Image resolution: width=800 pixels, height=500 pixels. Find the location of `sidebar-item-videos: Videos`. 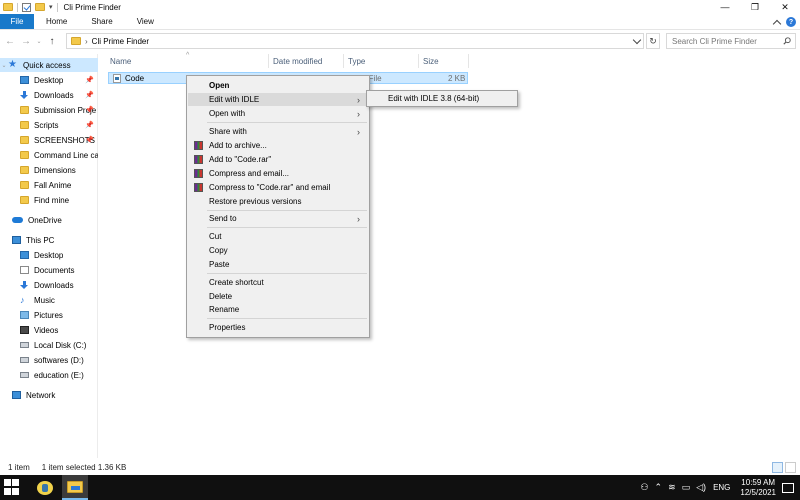

sidebar-item-videos: Videos is located at coordinates (59, 330).